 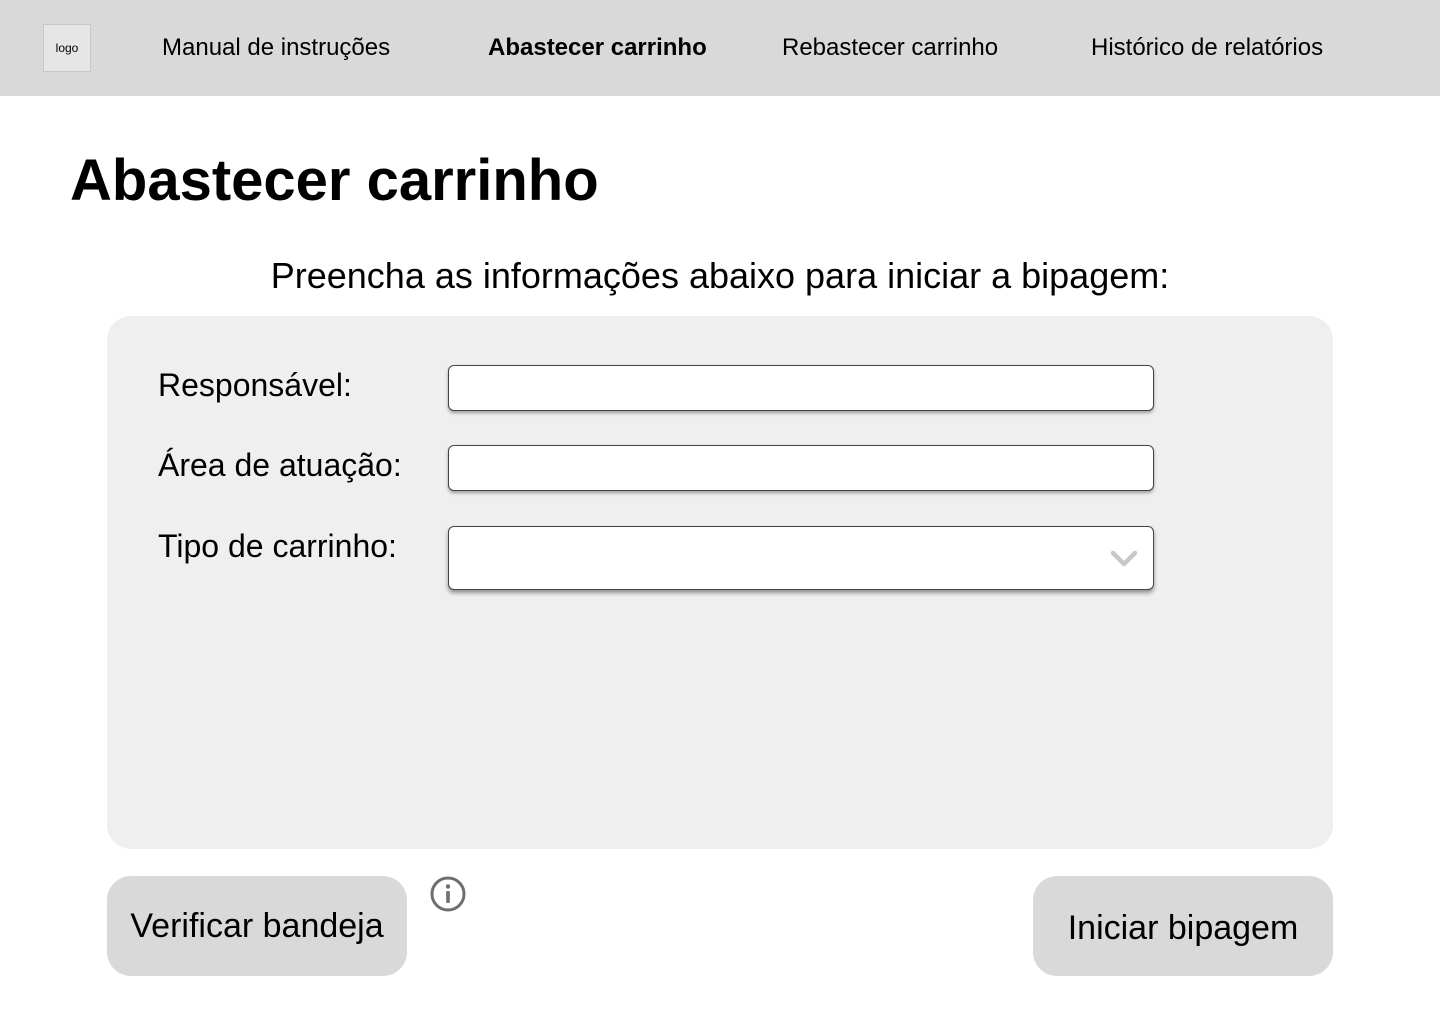 What do you see at coordinates (277, 546) in the screenshot?
I see `tipo-carrinho-label: Tipo de carrinho:` at bounding box center [277, 546].